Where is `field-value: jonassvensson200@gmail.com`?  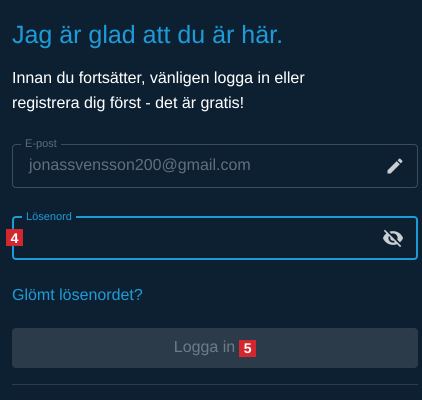
field-value: jonassvensson200@gmail.com is located at coordinates (140, 166).